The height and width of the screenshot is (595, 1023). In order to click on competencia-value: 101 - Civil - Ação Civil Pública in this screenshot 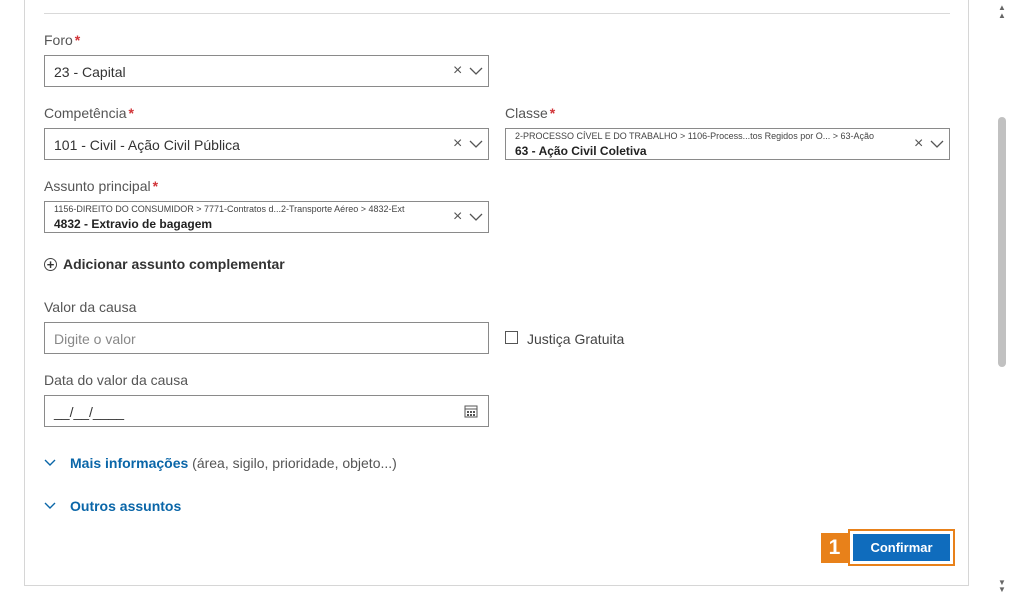, I will do `click(147, 145)`.